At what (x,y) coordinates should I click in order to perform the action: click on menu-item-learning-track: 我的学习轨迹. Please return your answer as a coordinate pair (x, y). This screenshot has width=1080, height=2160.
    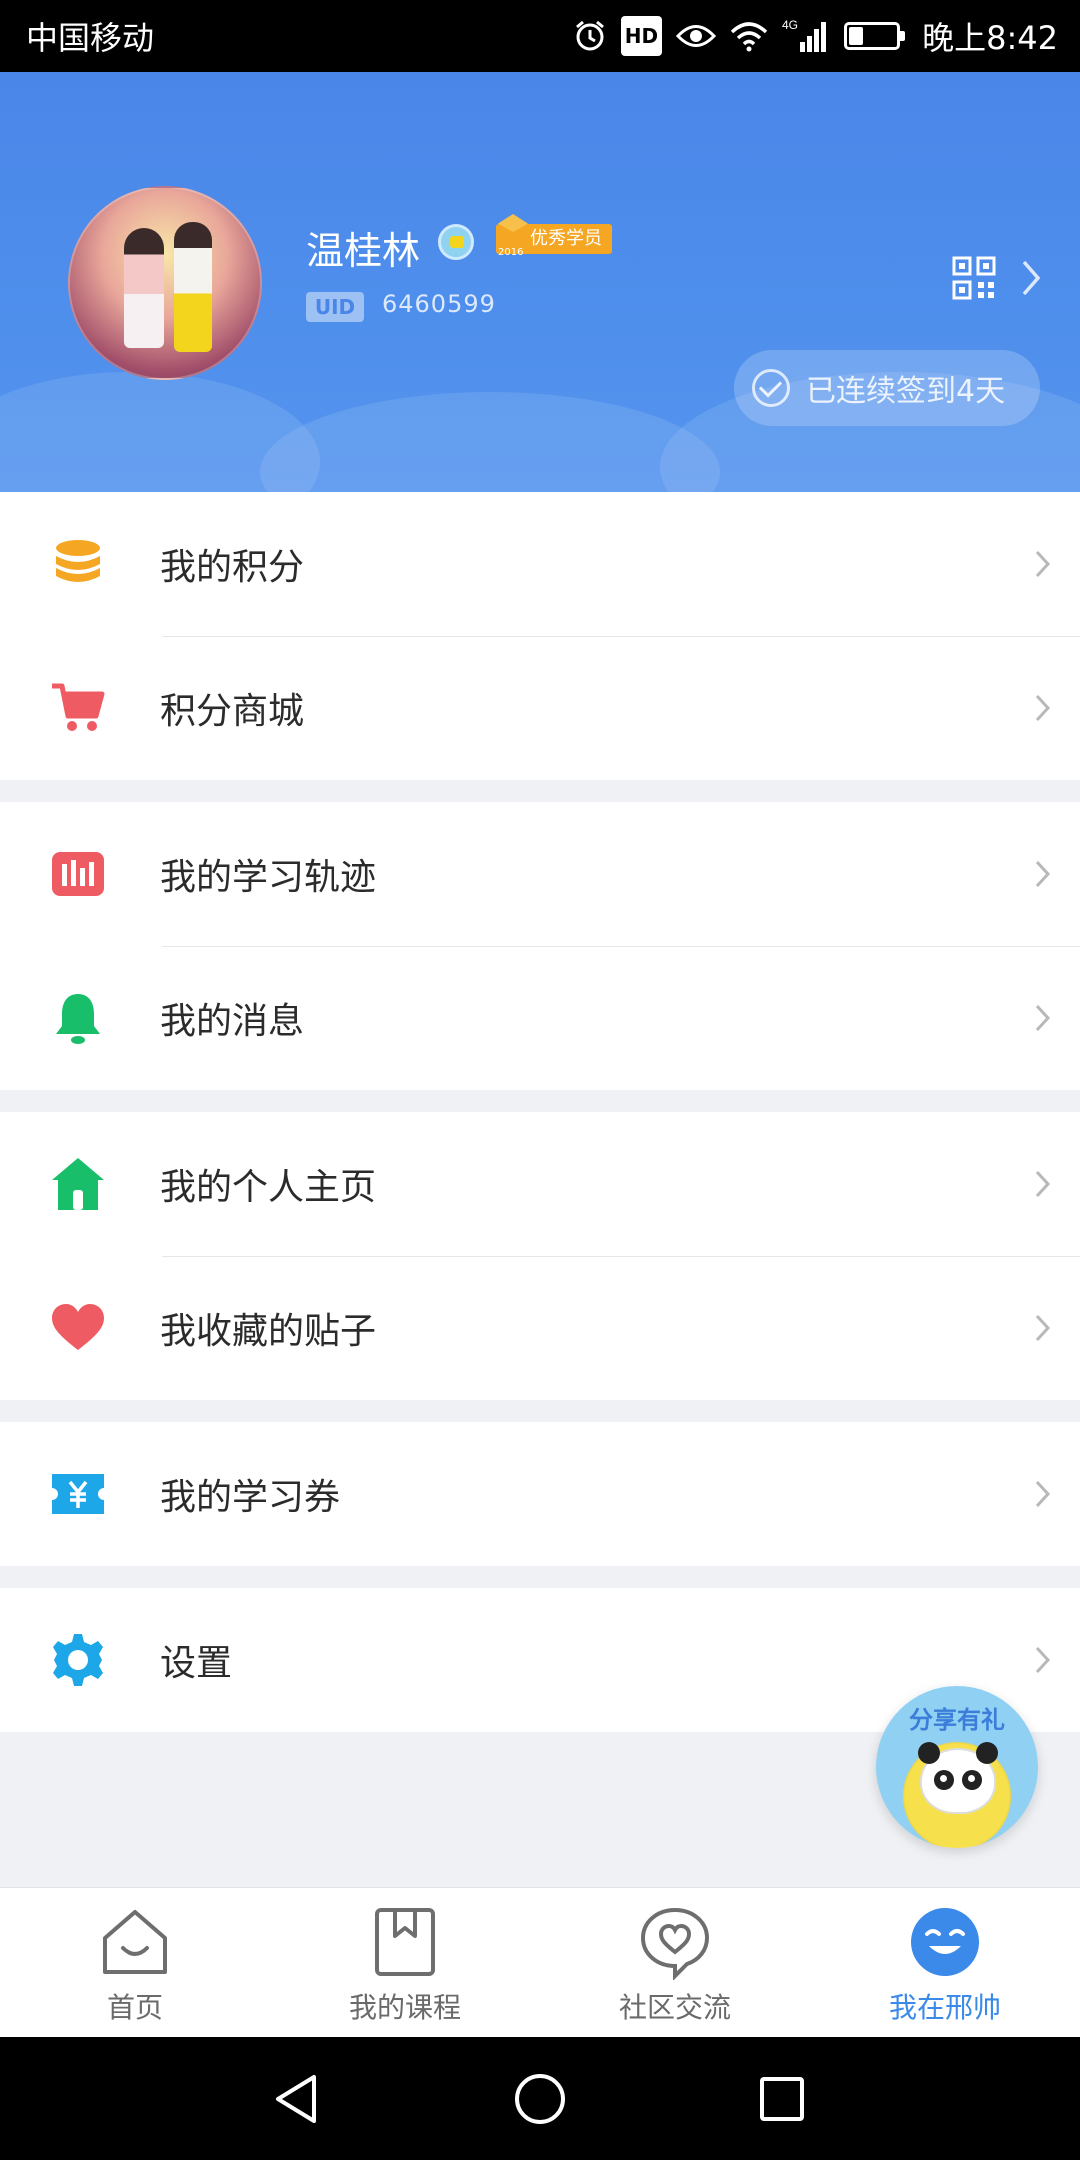
    Looking at the image, I should click on (540, 874).